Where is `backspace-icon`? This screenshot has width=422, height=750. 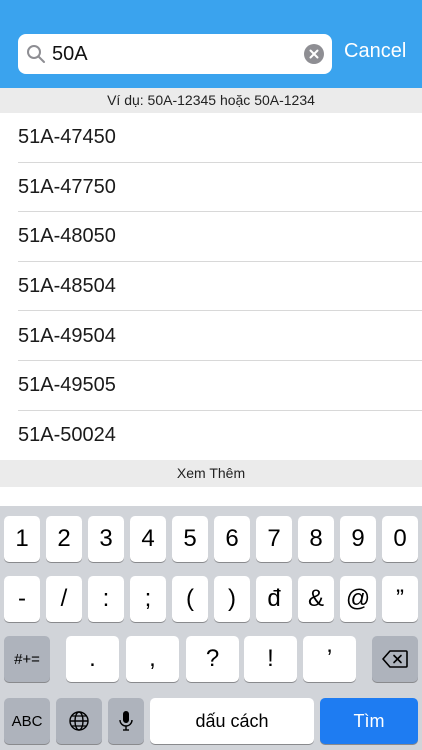 backspace-icon is located at coordinates (395, 659).